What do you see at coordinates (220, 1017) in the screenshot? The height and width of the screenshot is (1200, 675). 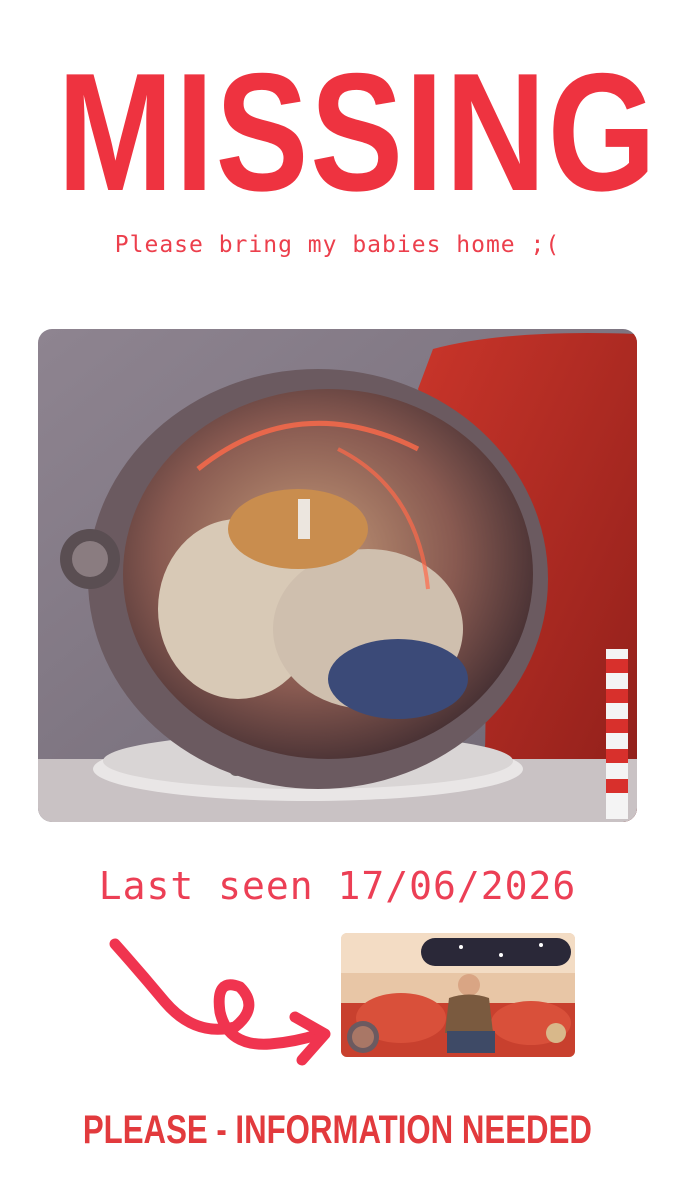 I see `curly-arrow-icon` at bounding box center [220, 1017].